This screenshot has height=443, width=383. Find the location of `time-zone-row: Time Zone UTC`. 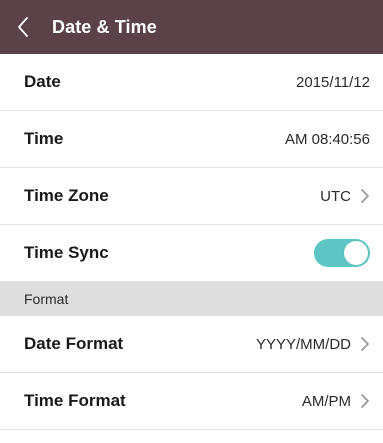

time-zone-row: Time Zone UTC is located at coordinates (191, 196).